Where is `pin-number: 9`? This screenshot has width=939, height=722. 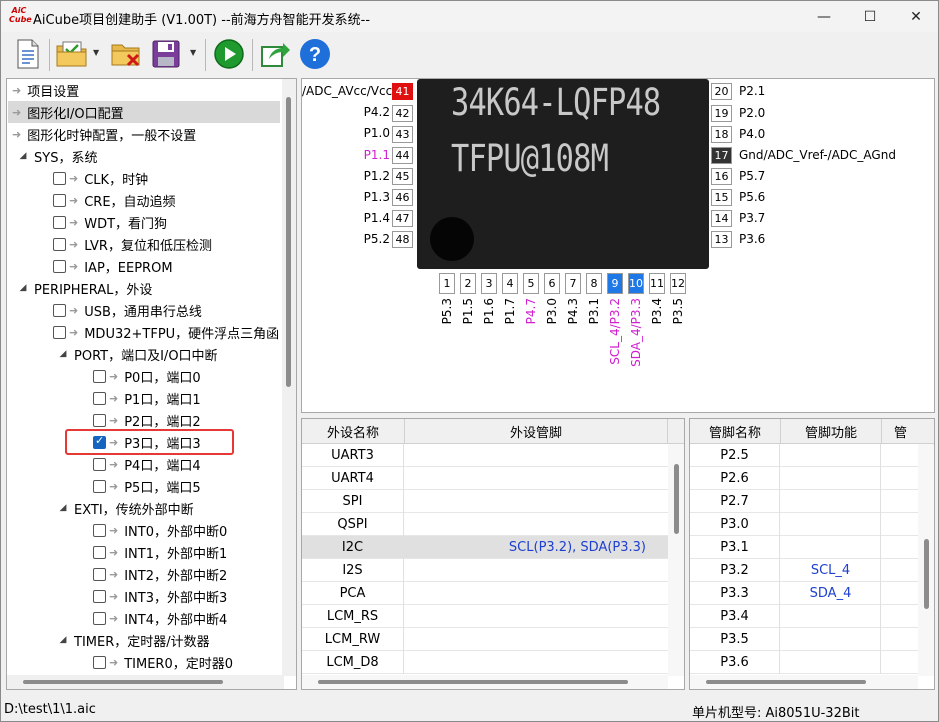 pin-number: 9 is located at coordinates (615, 283).